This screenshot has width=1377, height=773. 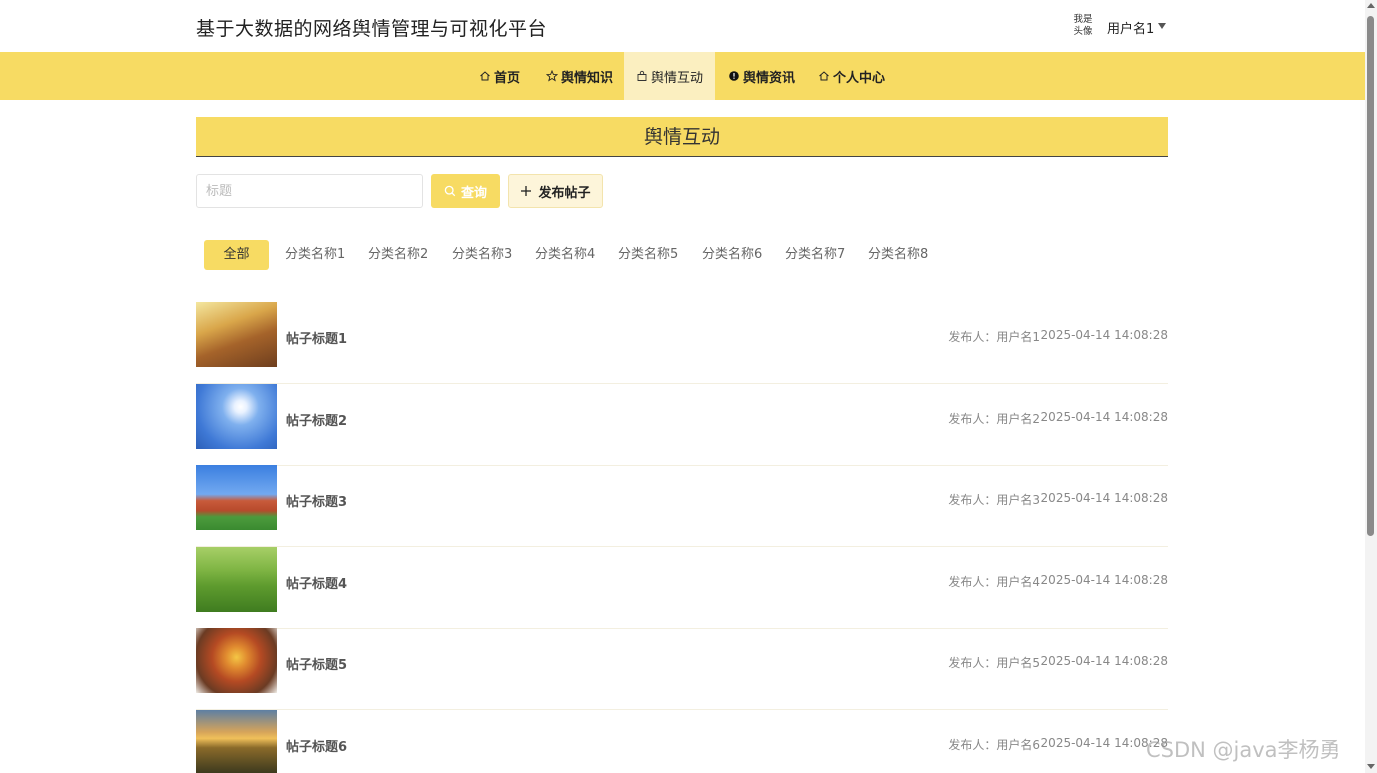 I want to click on post-row: 帖子标题4 发布人：用户名4 2025-04-14 14:08:28, so click(x=682, y=588).